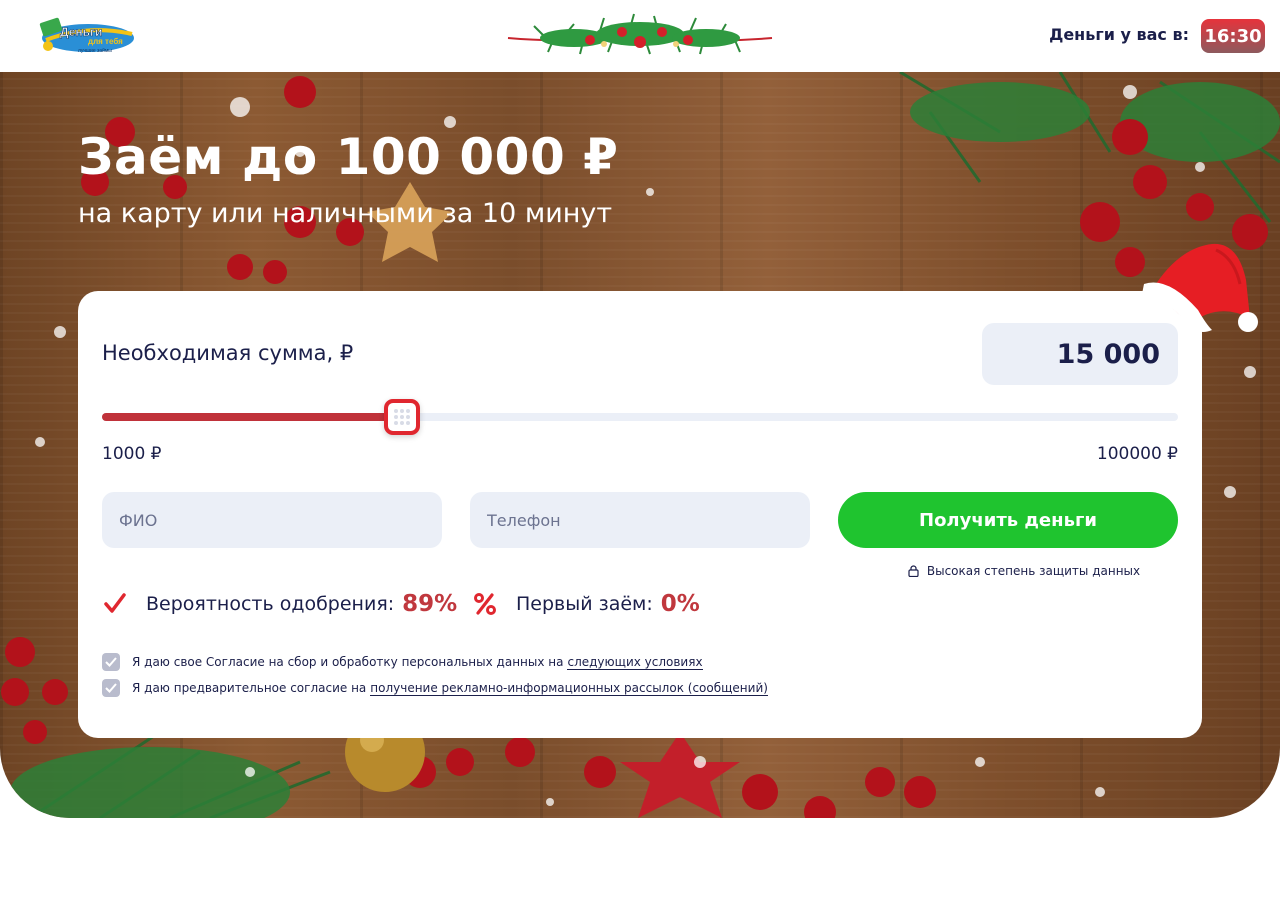  Describe the element at coordinates (1008, 520) in the screenshot. I see `get-money-button: Получить деньги` at that location.